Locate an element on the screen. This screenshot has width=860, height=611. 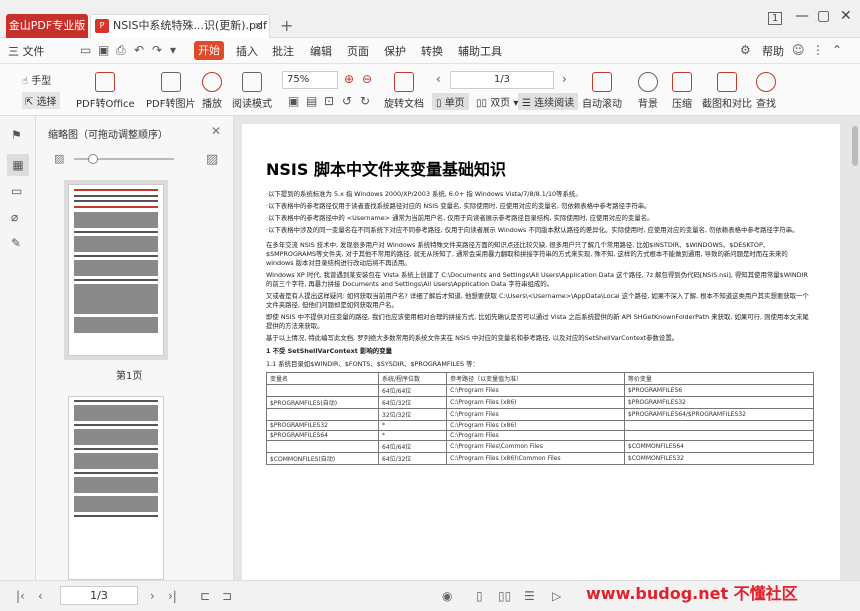
table-cell: C:\Program Files\Common Files is located at coordinates (535, 446).